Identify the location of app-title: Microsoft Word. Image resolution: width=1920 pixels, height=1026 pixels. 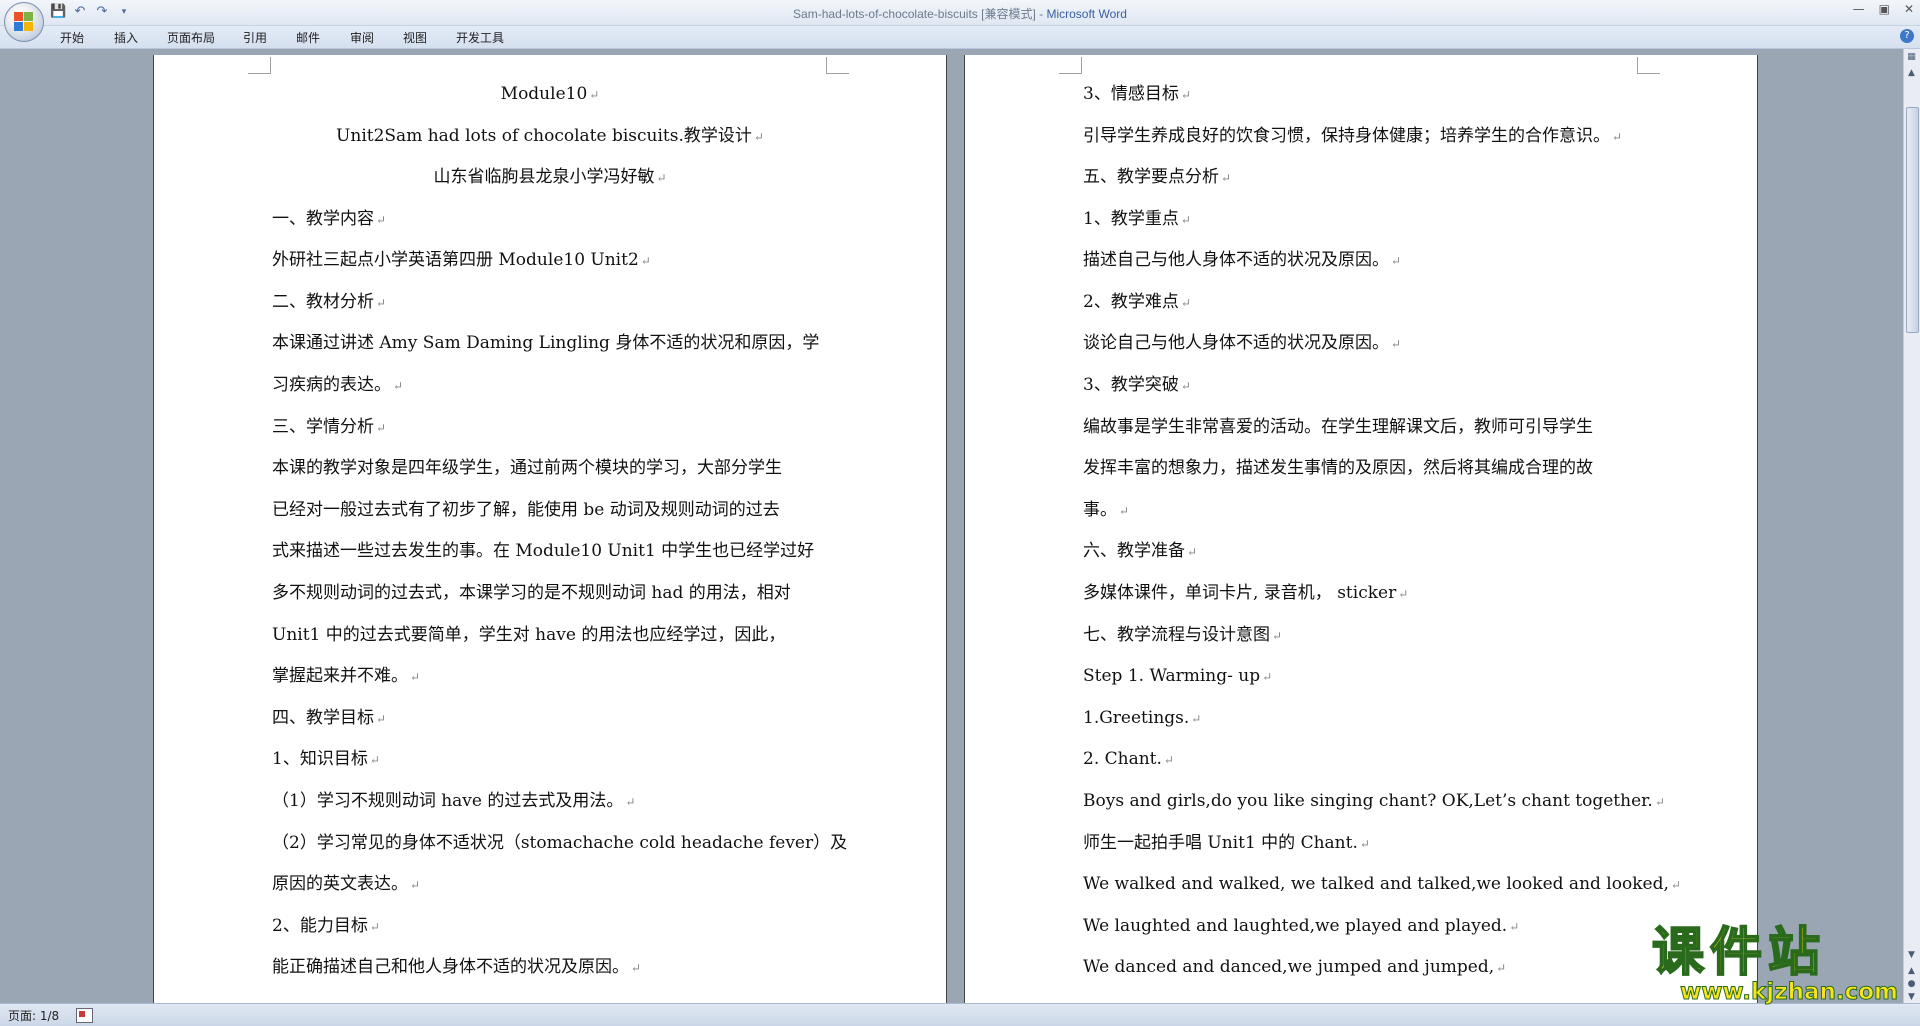
(1086, 14).